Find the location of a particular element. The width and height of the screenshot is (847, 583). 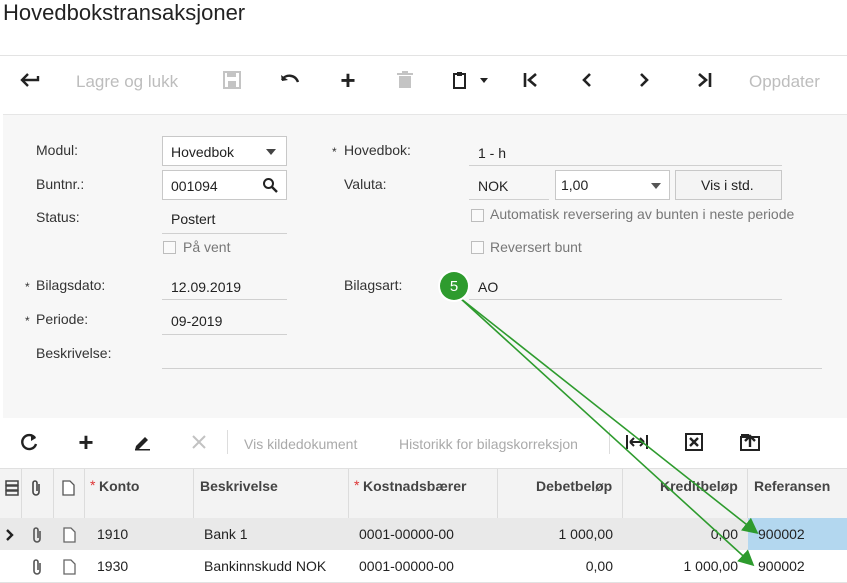

step-badge: 5 is located at coordinates (454, 286).